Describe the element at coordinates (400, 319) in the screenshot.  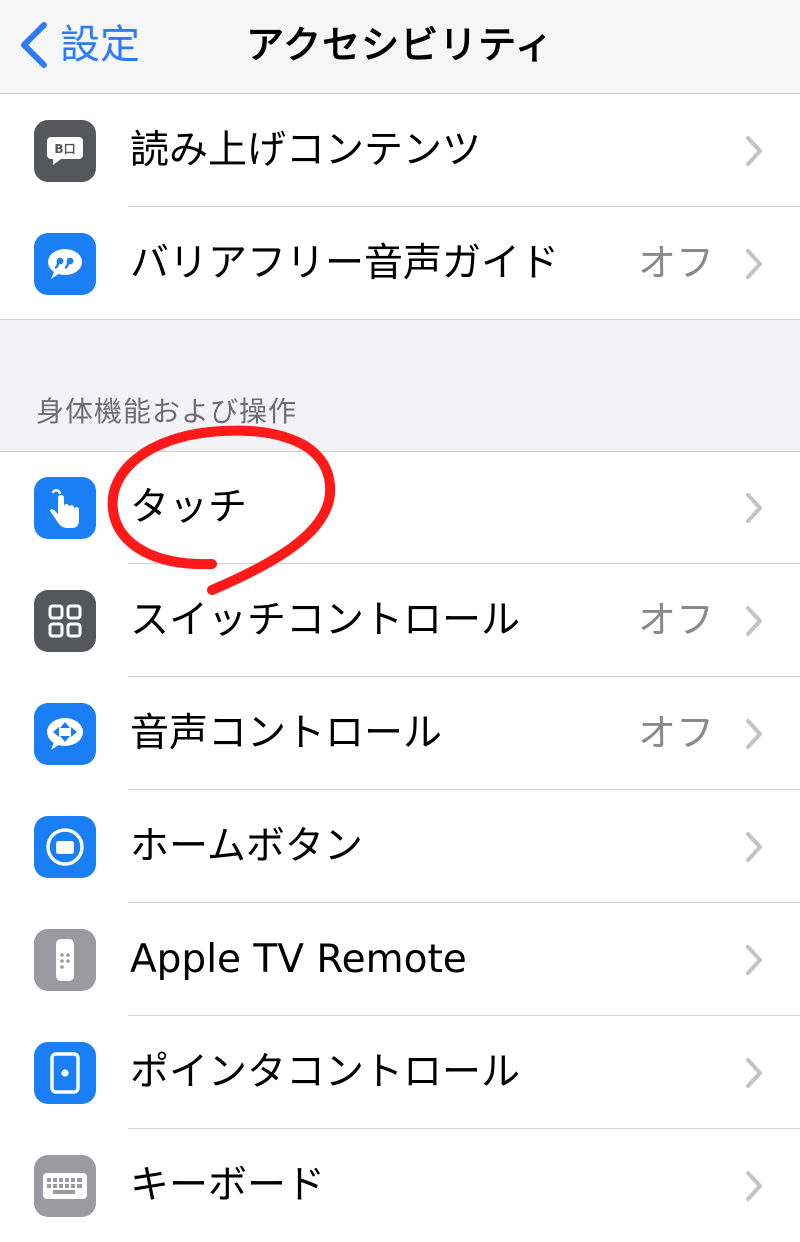
I see `group-border` at that location.